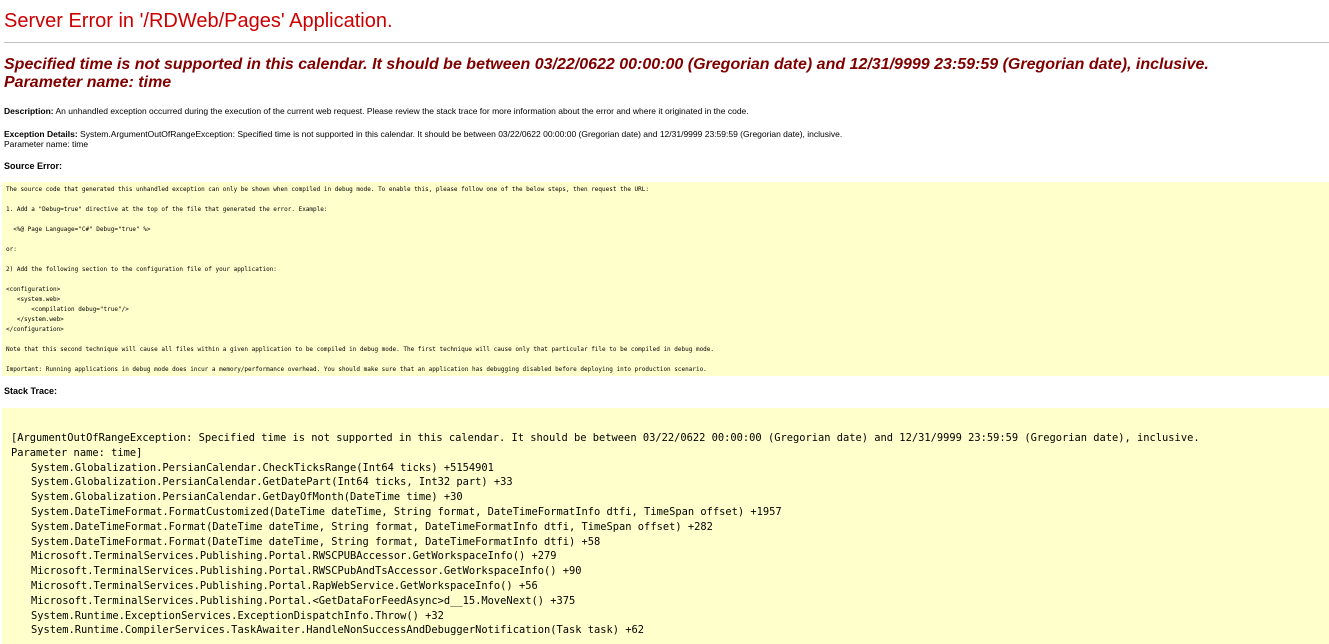 The width and height of the screenshot is (1329, 644). I want to click on error-message-parameter: Parameter name: time, so click(88, 82).